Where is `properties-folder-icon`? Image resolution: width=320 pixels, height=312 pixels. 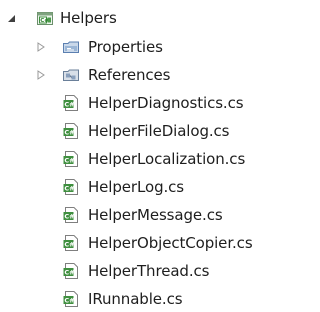
properties-folder-icon is located at coordinates (71, 47).